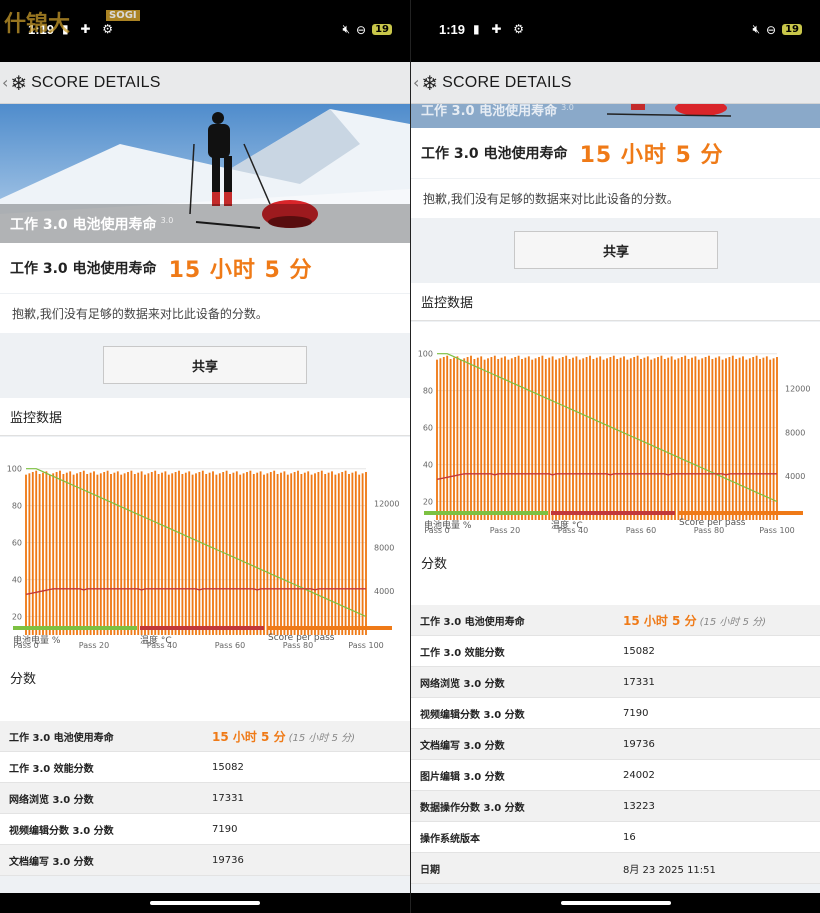 This screenshot has height=913, width=820. I want to click on legend-label: Score per pass, so click(301, 638).